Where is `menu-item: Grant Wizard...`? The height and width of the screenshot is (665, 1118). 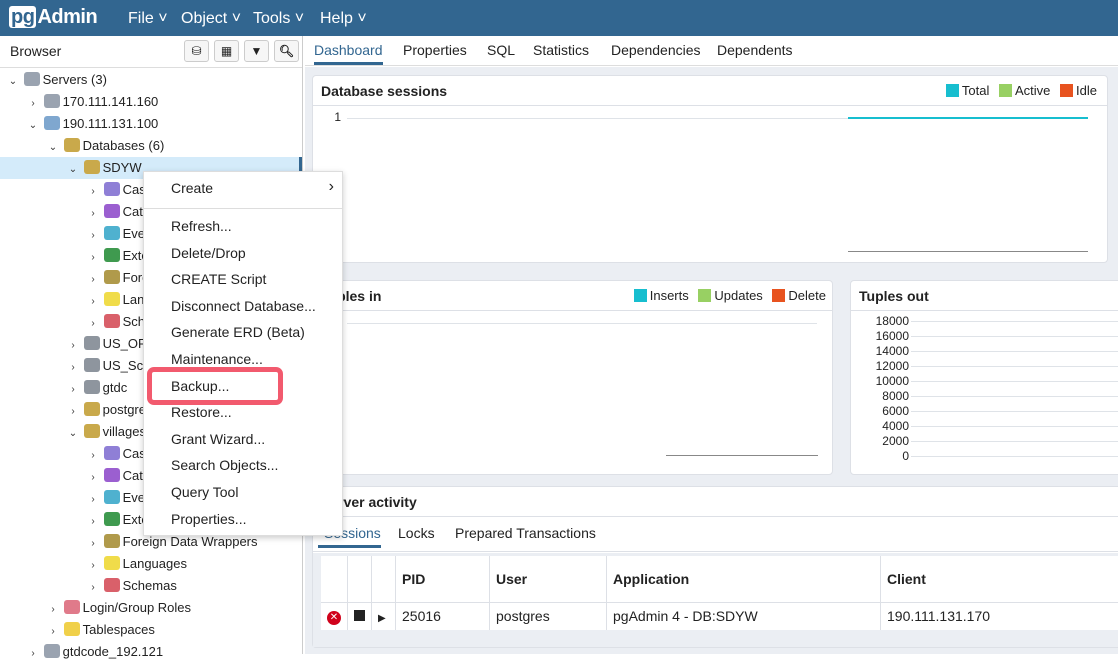
menu-item: Grant Wizard... is located at coordinates (218, 439).